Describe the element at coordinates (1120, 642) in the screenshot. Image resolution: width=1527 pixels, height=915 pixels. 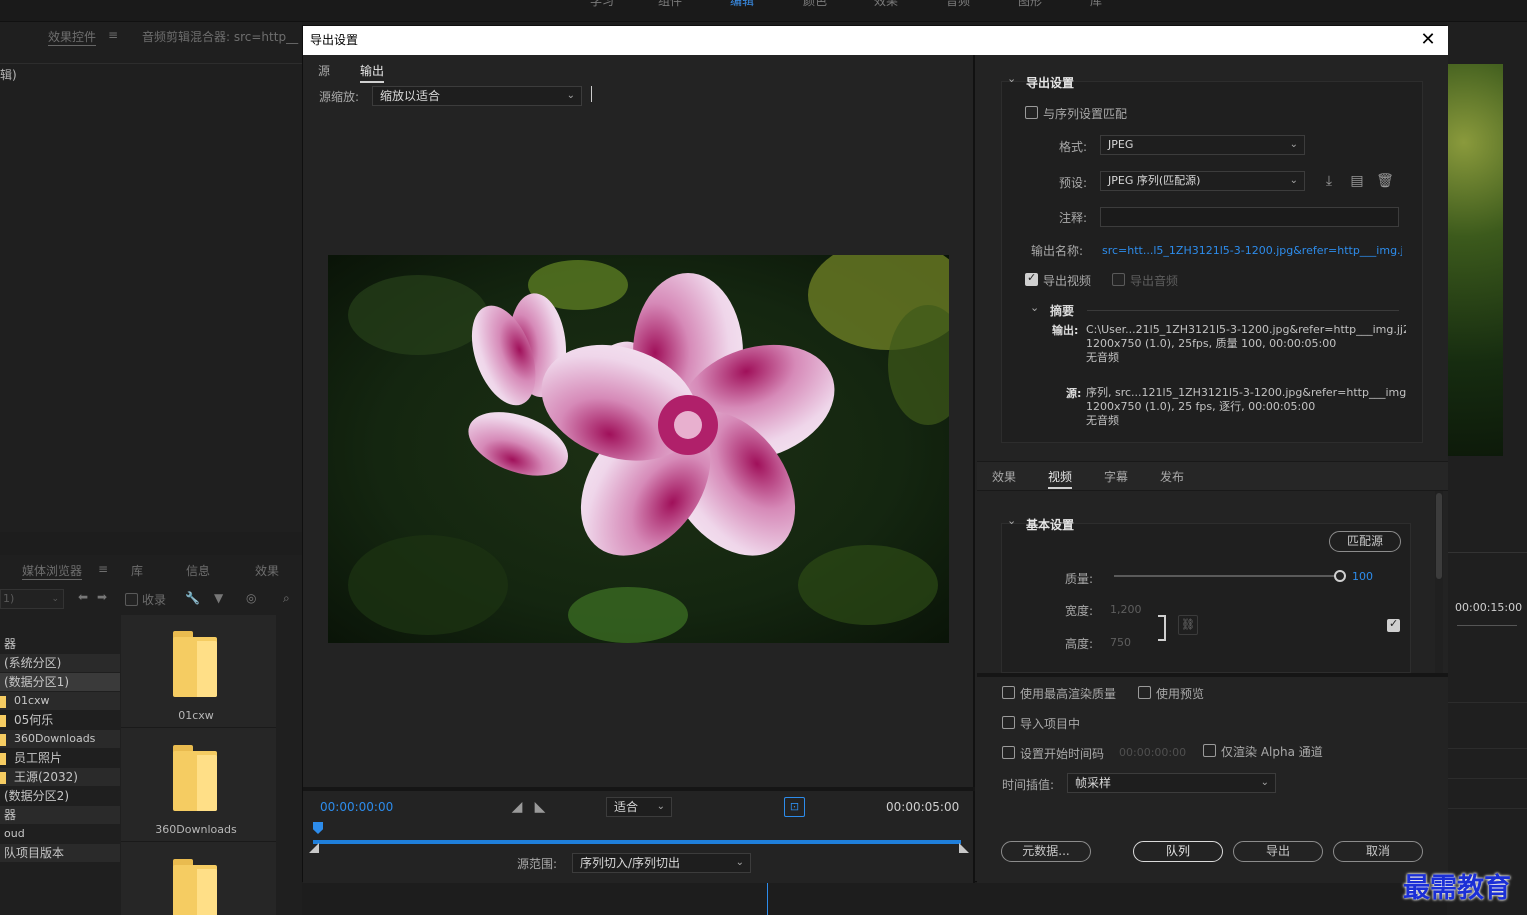
I see `height-value: 750` at that location.